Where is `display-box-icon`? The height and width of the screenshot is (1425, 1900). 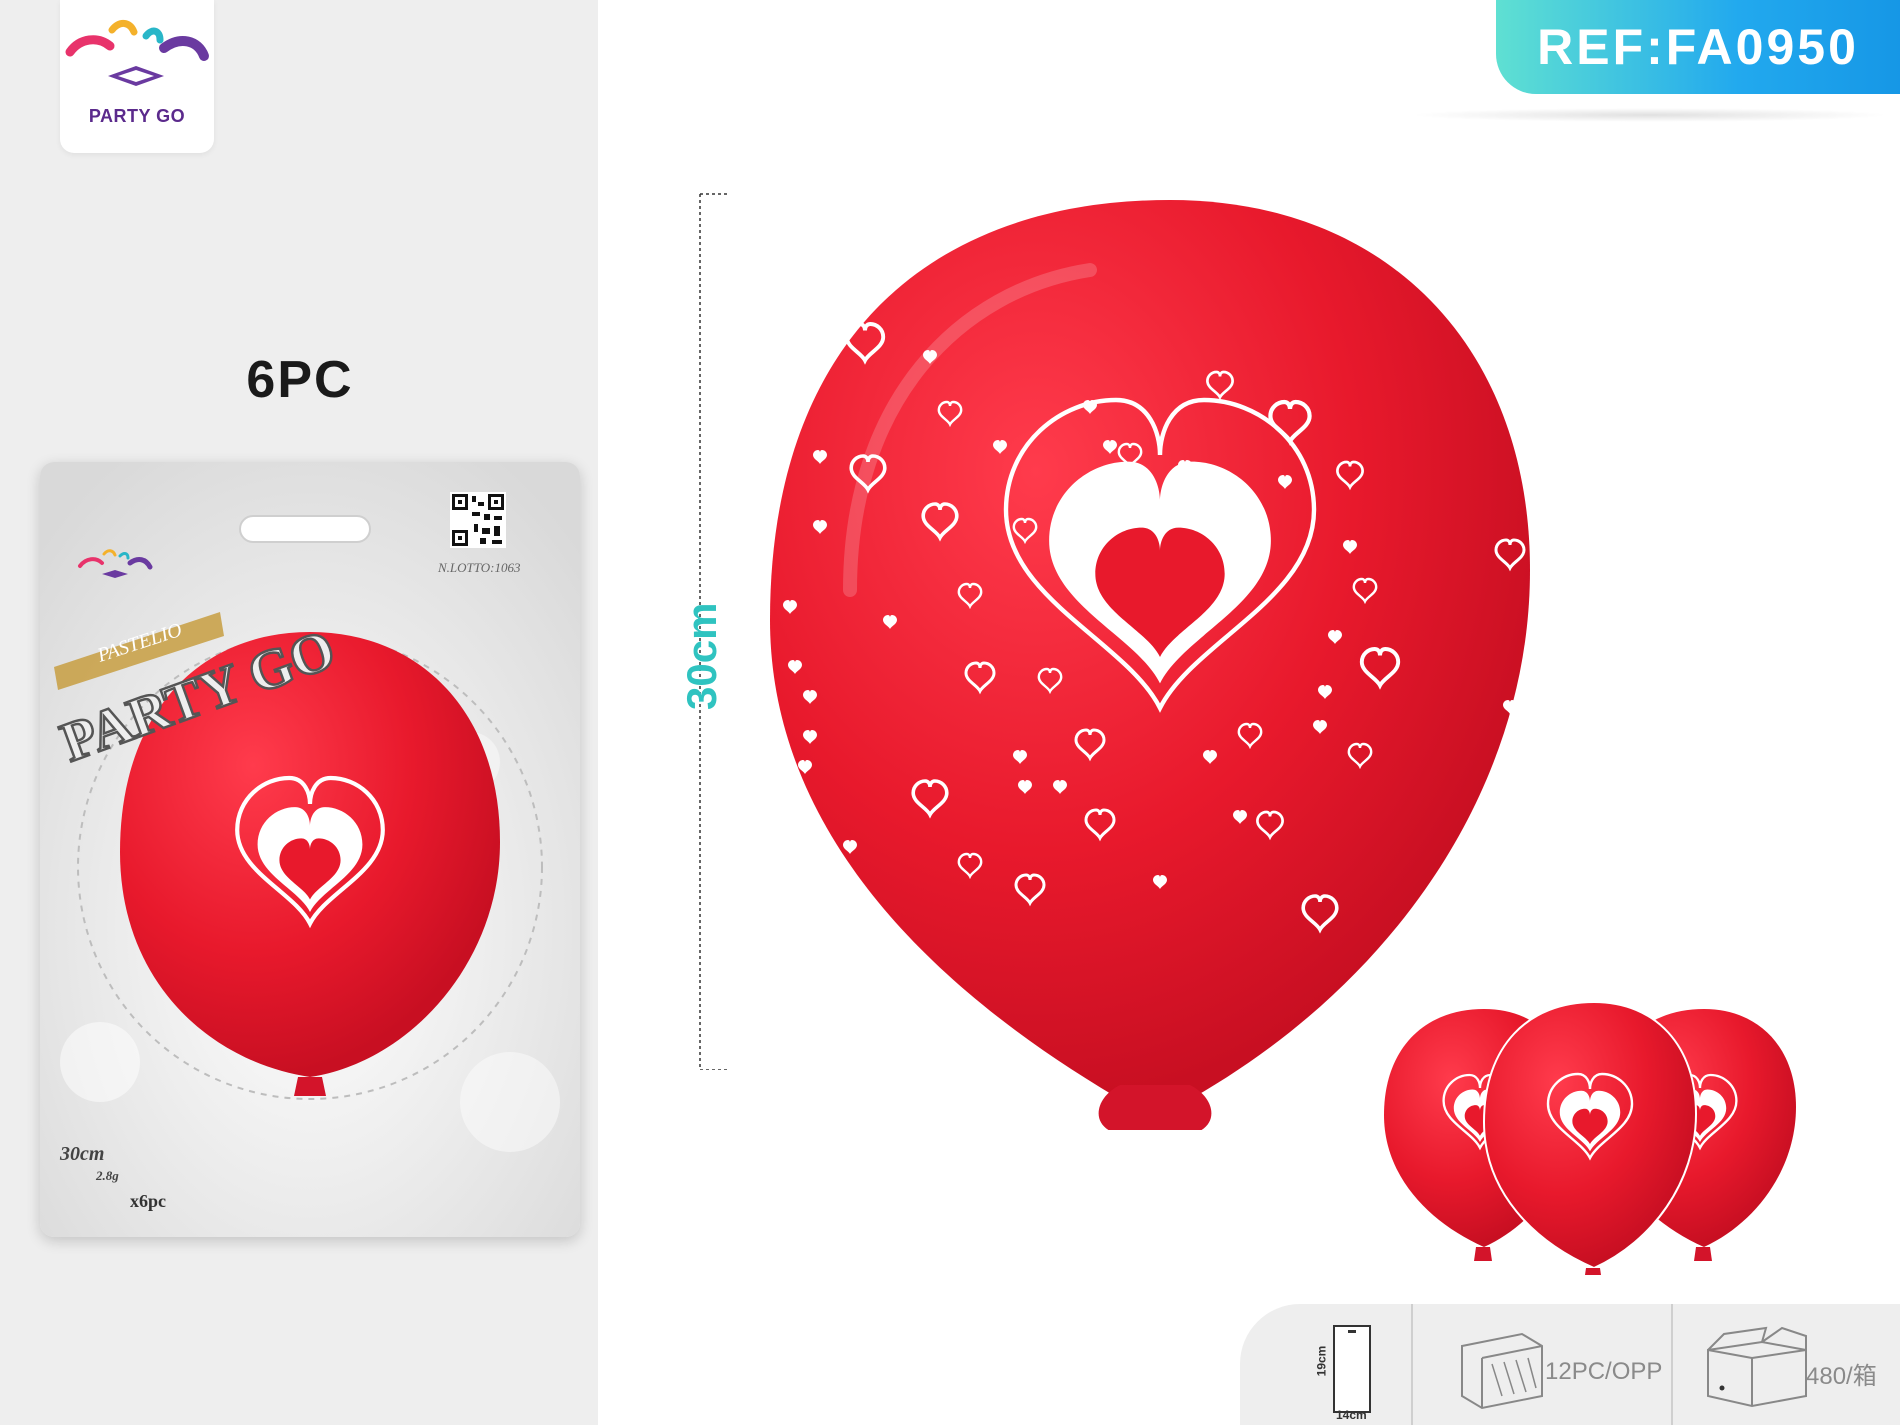 display-box-icon is located at coordinates (1502, 1371).